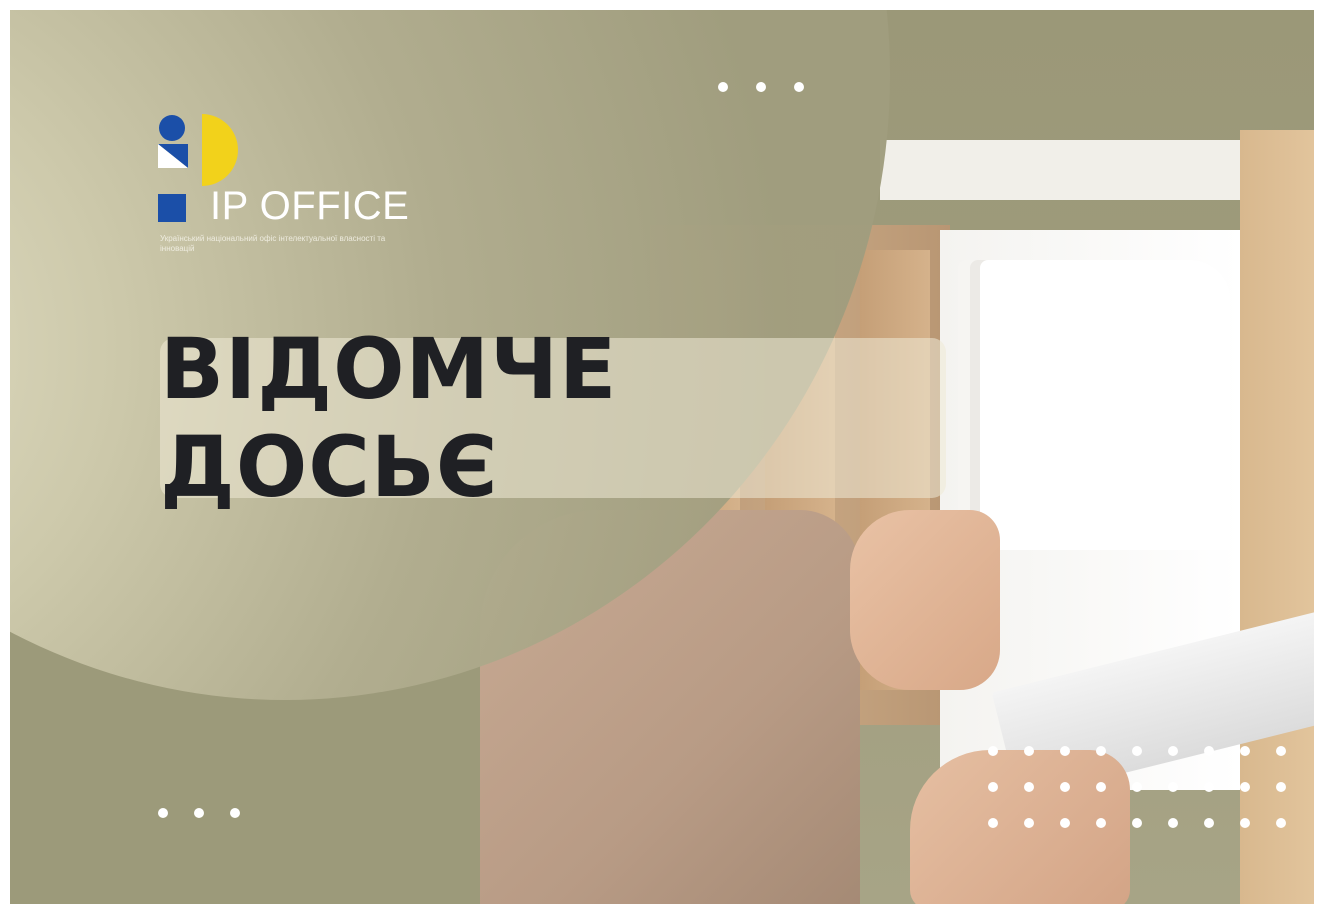  Describe the element at coordinates (925, 600) in the screenshot. I see `person-hand` at that location.